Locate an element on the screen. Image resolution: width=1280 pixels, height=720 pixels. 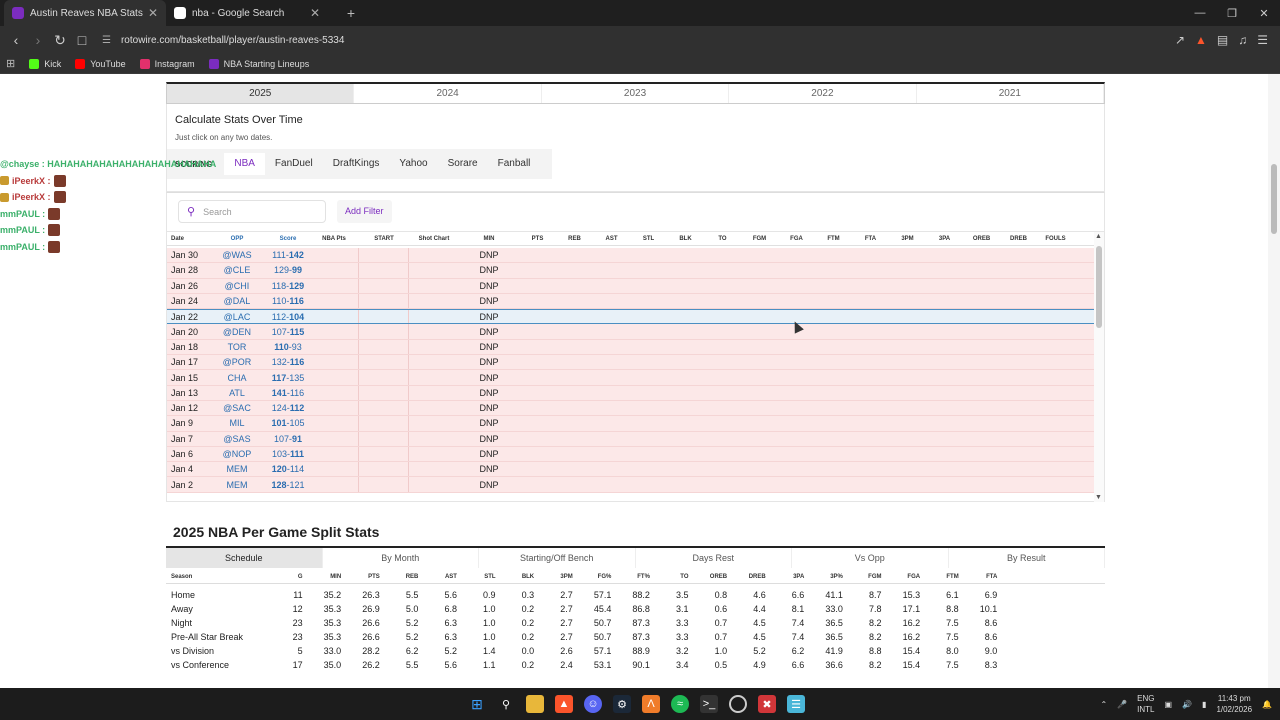
year-tab: 2025 is located at coordinates (261, 93).